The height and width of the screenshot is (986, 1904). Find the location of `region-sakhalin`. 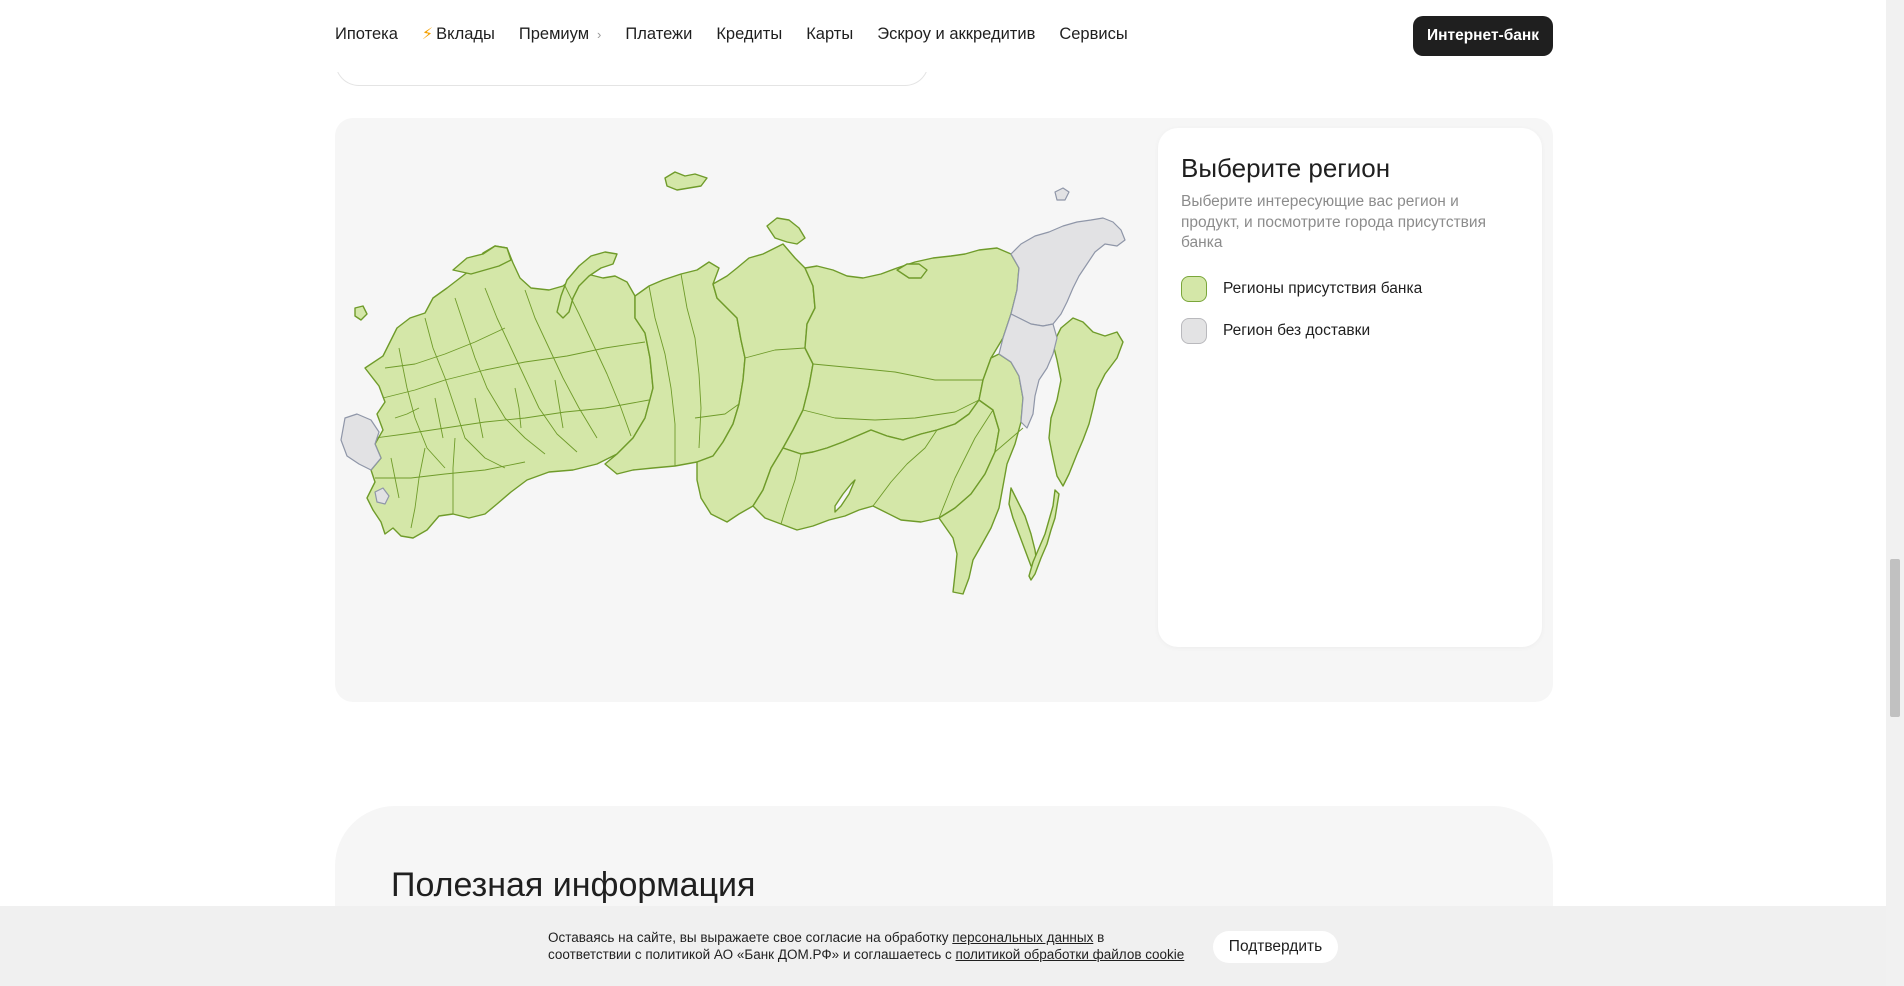

region-sakhalin is located at coordinates (1023, 527).